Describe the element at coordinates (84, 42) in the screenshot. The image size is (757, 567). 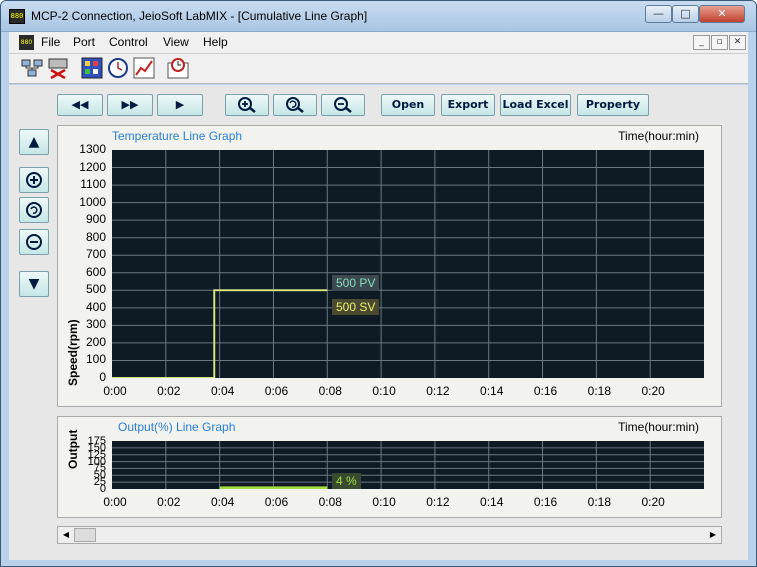
I see `menu-port: Port` at that location.